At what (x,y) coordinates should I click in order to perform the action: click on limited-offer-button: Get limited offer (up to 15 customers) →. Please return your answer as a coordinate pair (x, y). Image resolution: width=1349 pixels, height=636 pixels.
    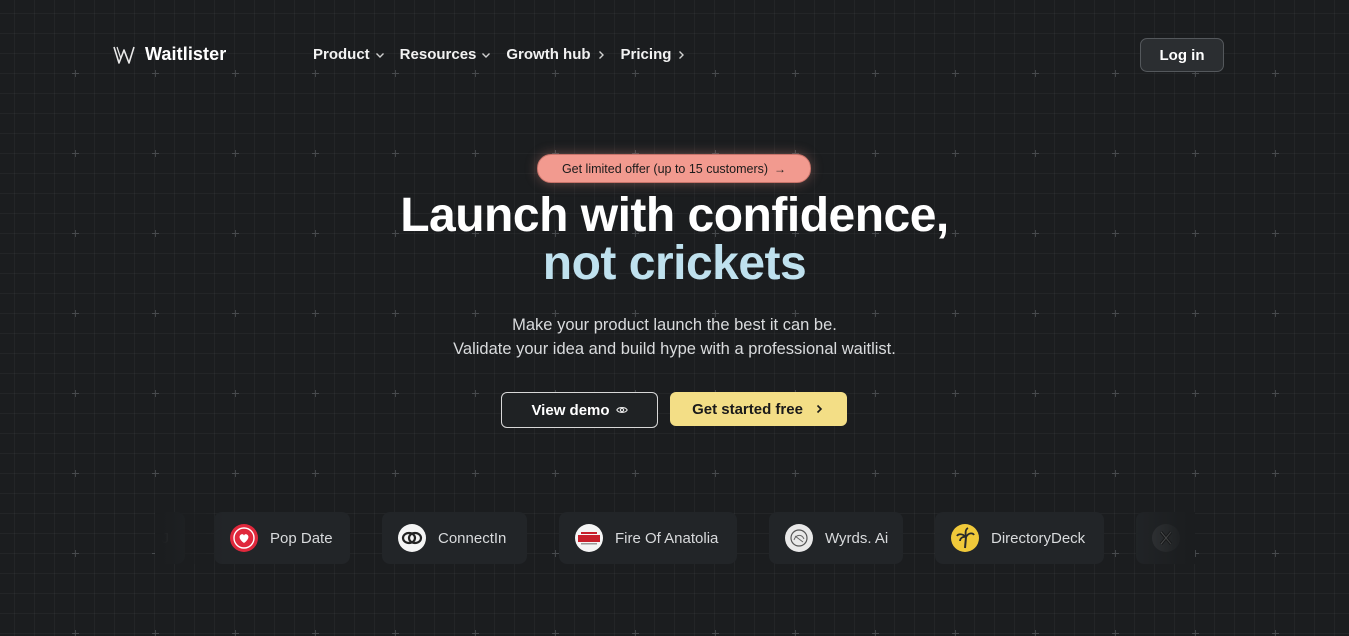
    Looking at the image, I should click on (674, 168).